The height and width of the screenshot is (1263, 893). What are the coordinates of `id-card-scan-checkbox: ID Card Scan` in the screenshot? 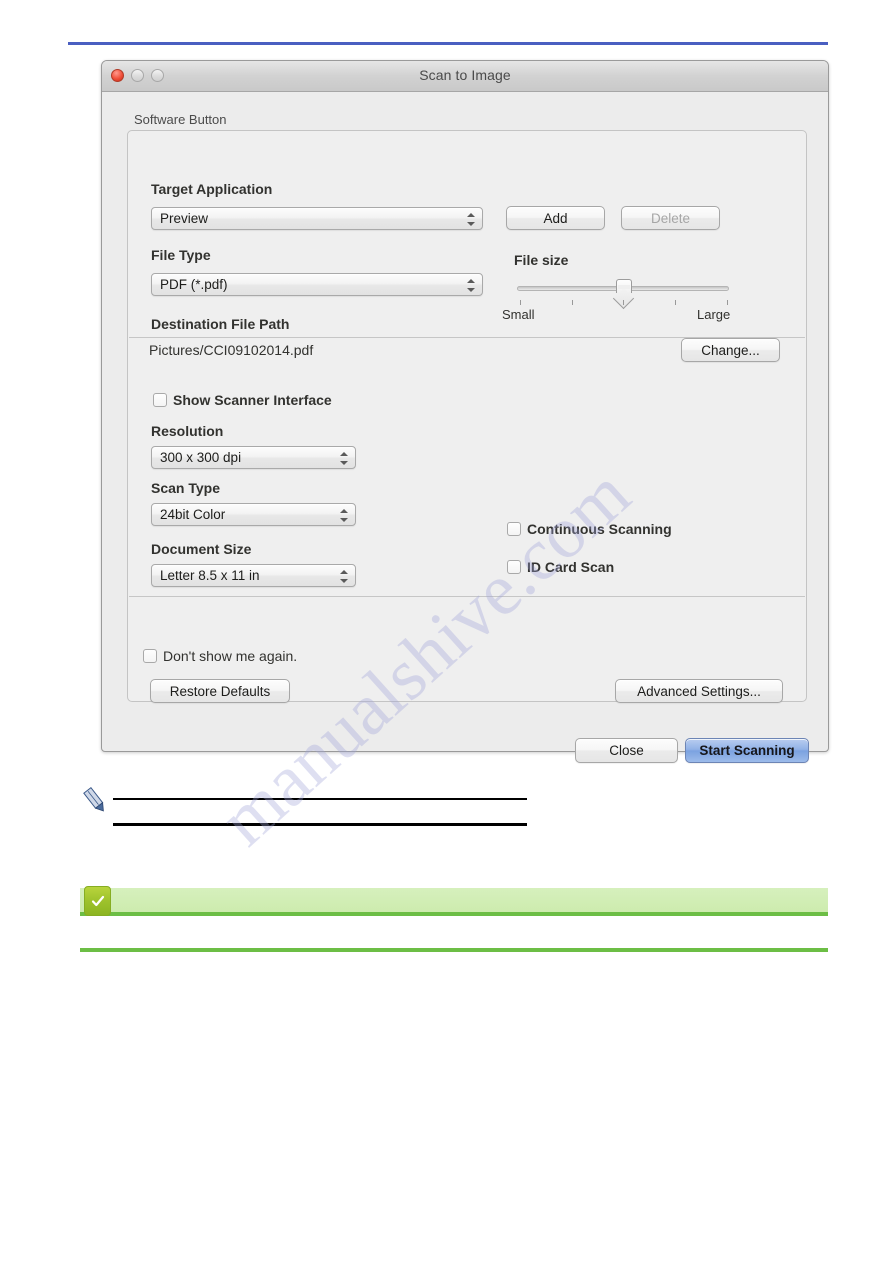 It's located at (560, 567).